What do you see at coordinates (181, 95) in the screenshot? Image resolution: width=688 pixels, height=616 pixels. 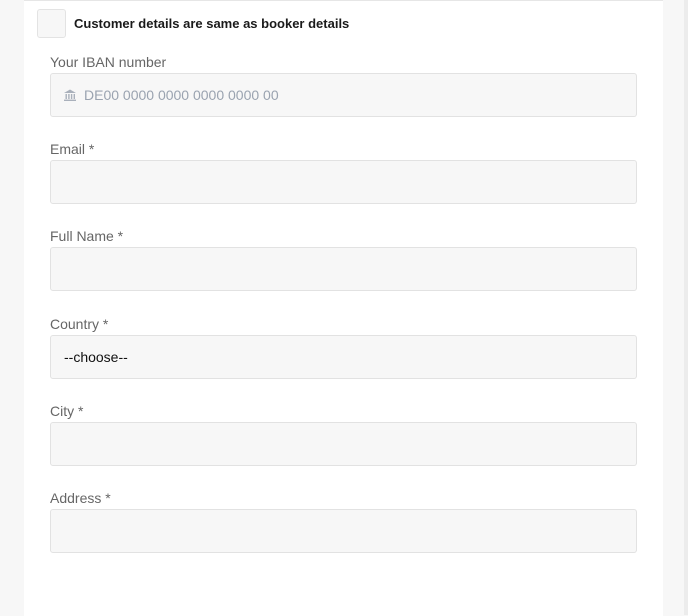 I see `iban-placeholder: DE00 0000 0000 0000 0000 00` at bounding box center [181, 95].